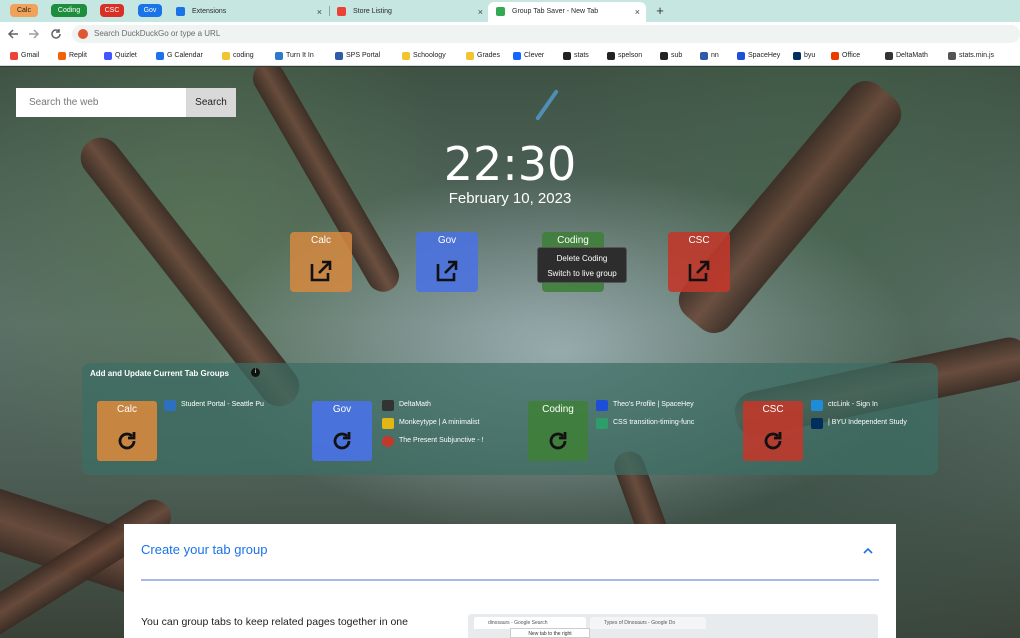  Describe the element at coordinates (483, 56) in the screenshot. I see `bookmark-grades: Grades` at that location.